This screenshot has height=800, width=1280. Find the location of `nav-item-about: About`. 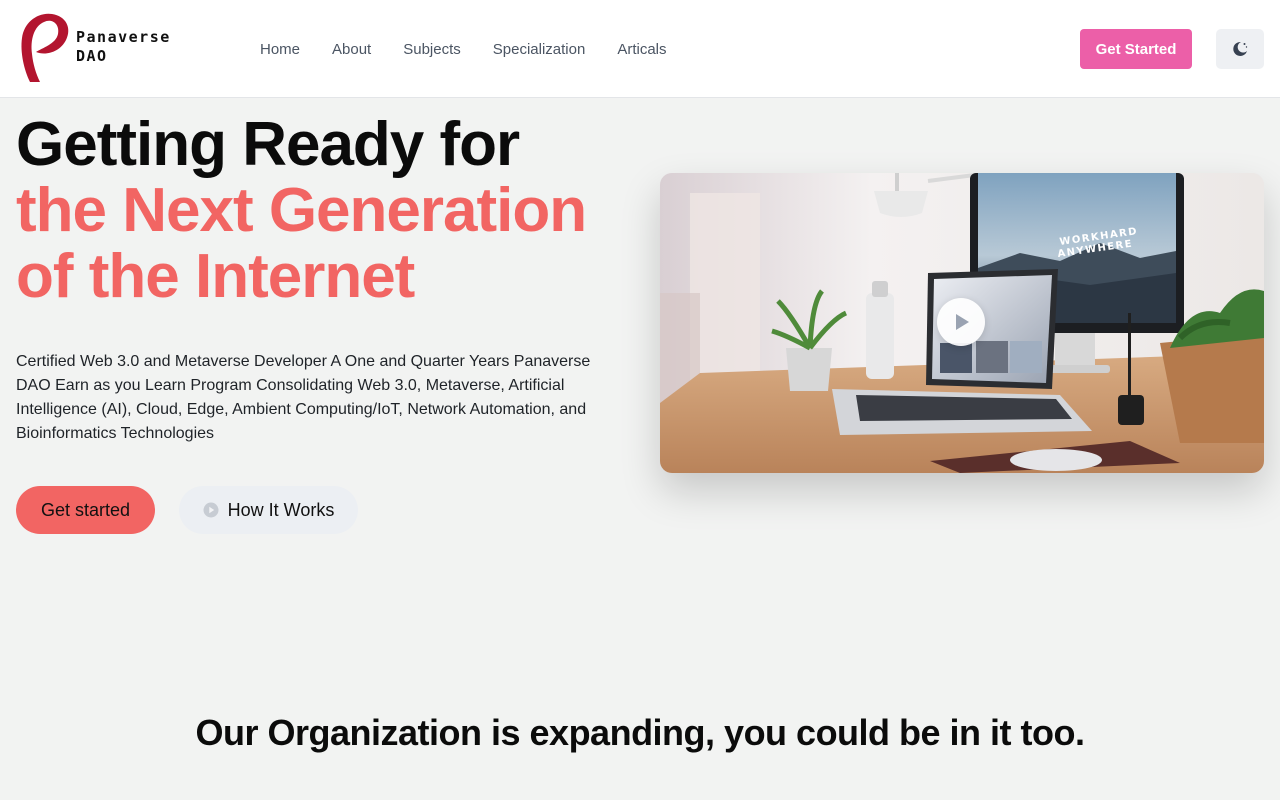

nav-item-about: About is located at coordinates (351, 50).